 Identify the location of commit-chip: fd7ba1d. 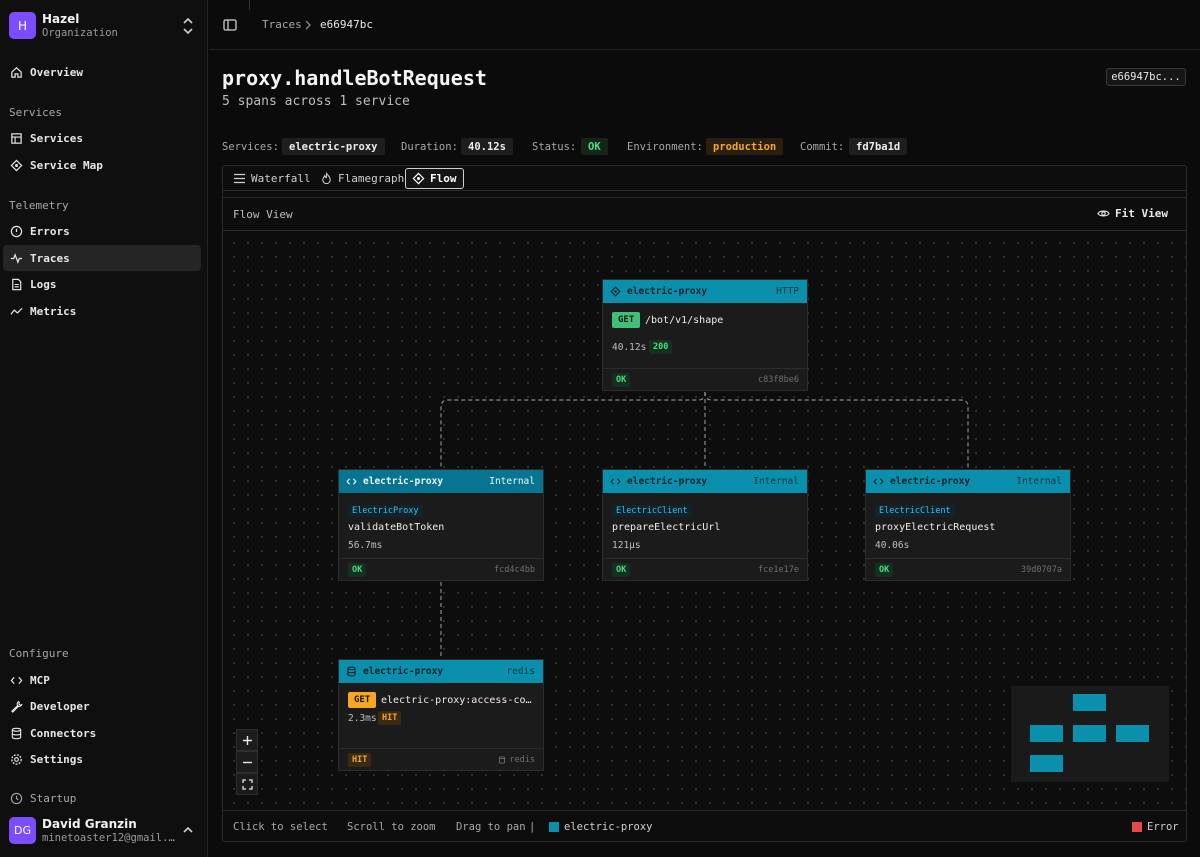
(878, 146).